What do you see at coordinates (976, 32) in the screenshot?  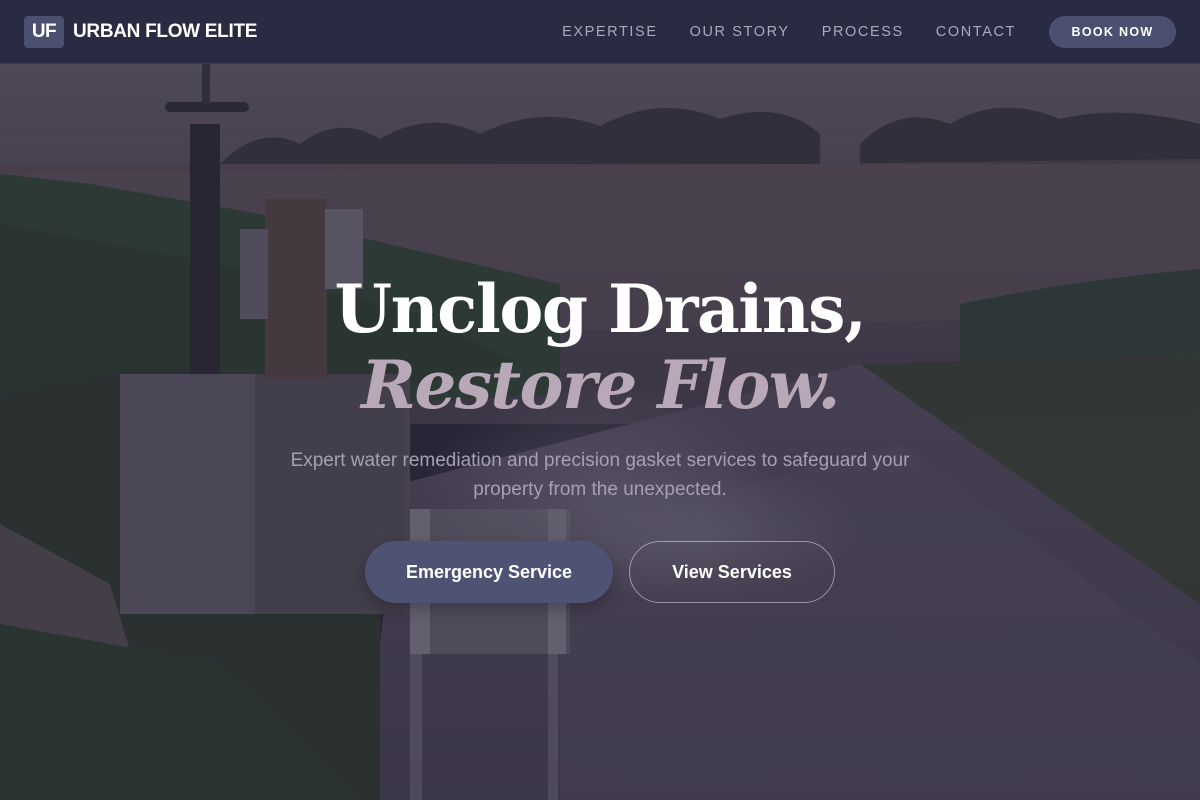 I see `nav-link-contact: CONTACT` at bounding box center [976, 32].